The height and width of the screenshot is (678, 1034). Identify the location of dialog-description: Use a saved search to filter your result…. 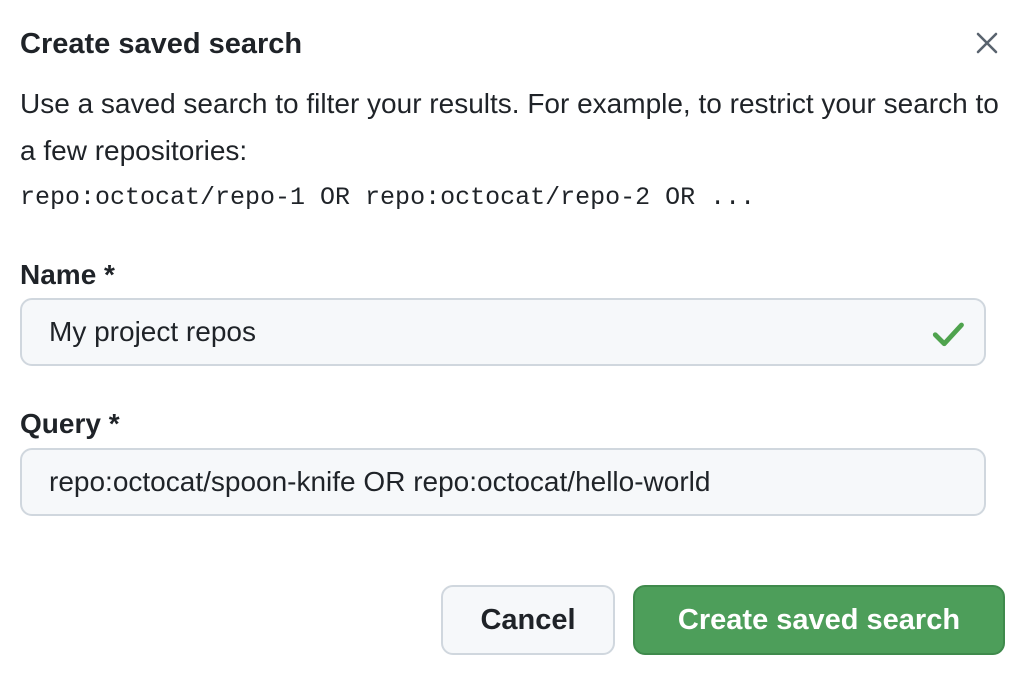
(509, 127).